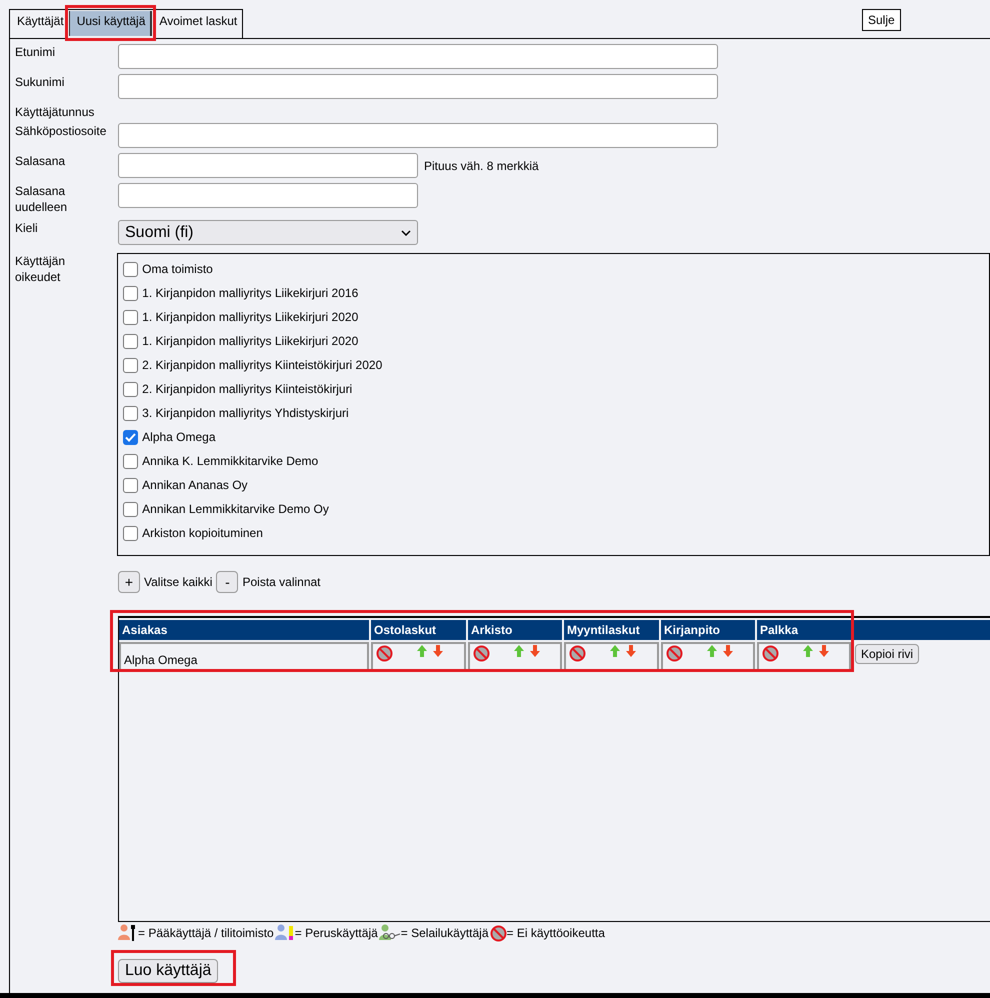  What do you see at coordinates (481, 165) in the screenshot?
I see `field-hint: Pituus väh. 8 merkkiä` at bounding box center [481, 165].